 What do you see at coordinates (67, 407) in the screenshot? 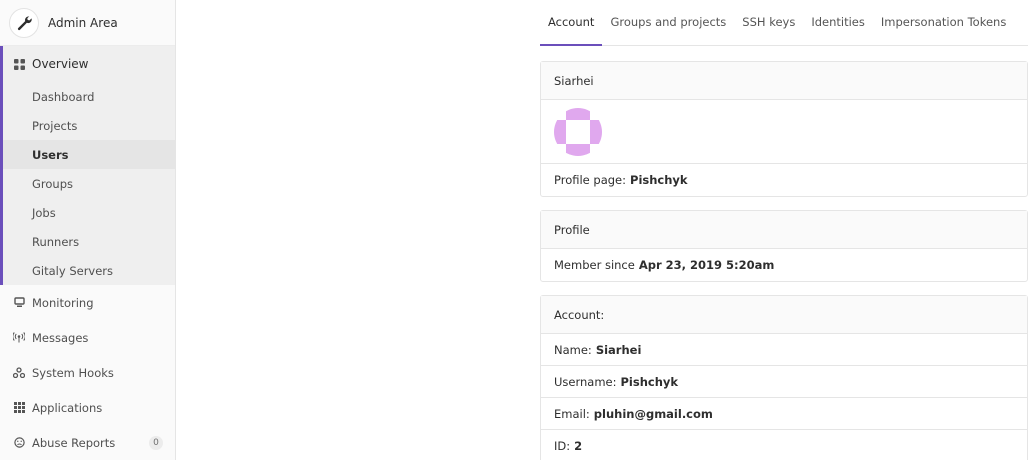
I see `sidebar-item-label: Applications` at bounding box center [67, 407].